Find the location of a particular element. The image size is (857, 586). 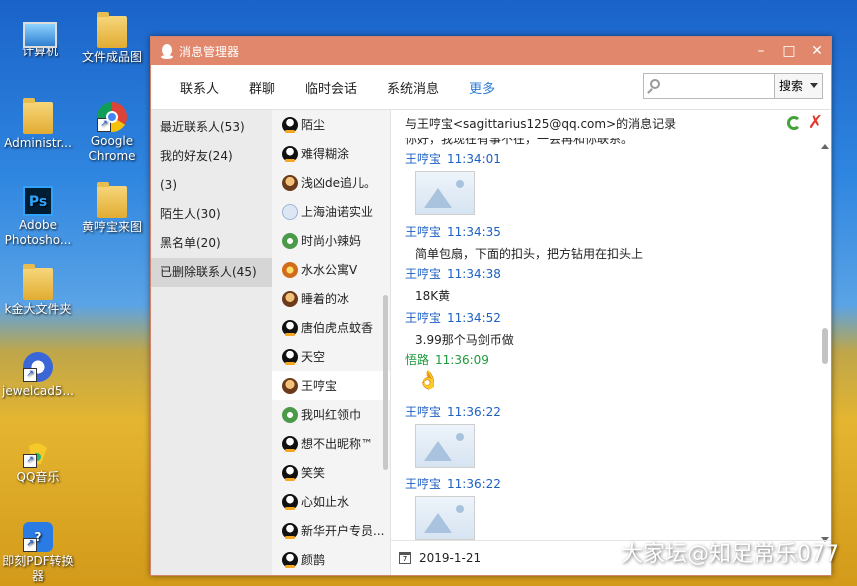

message-text-cut: 你好，我现在有事不在，一会再和你联系。 is located at coordinates (519, 142).